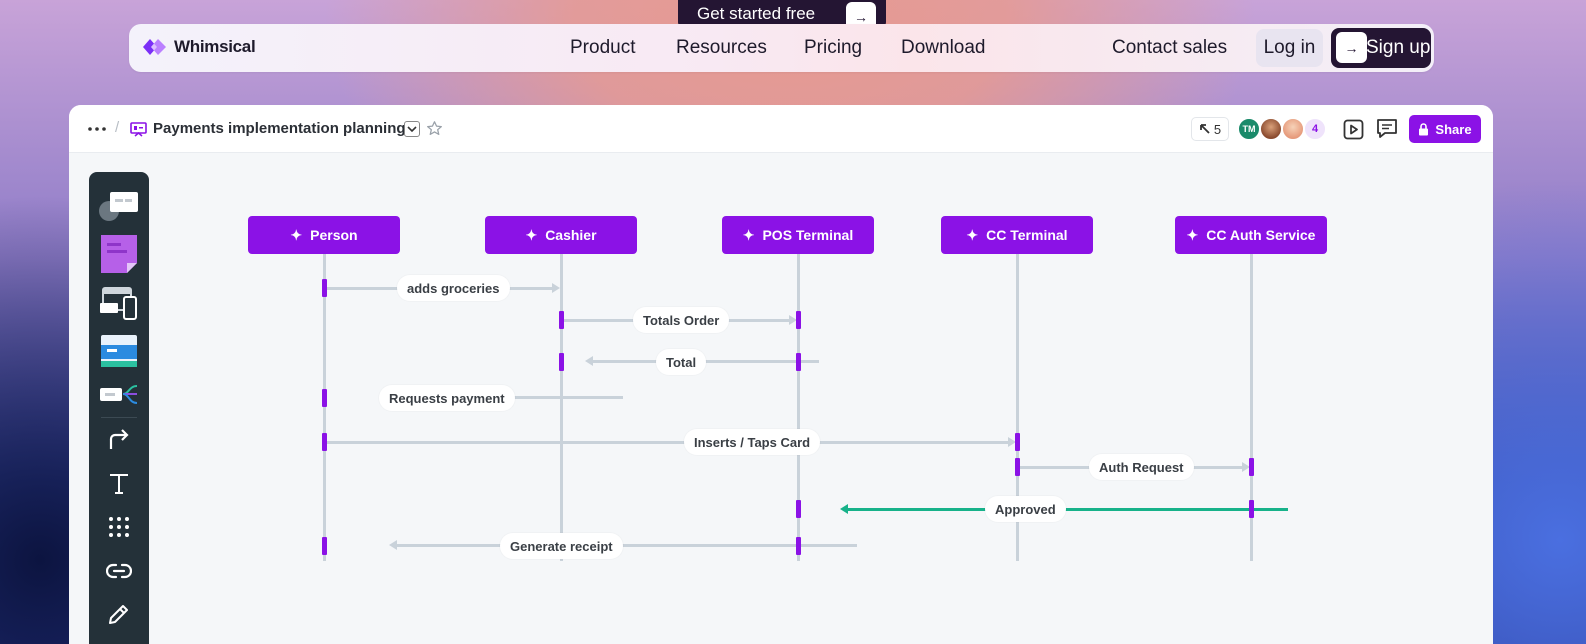  Describe the element at coordinates (721, 48) in the screenshot. I see `nav-resources: Resources` at that location.